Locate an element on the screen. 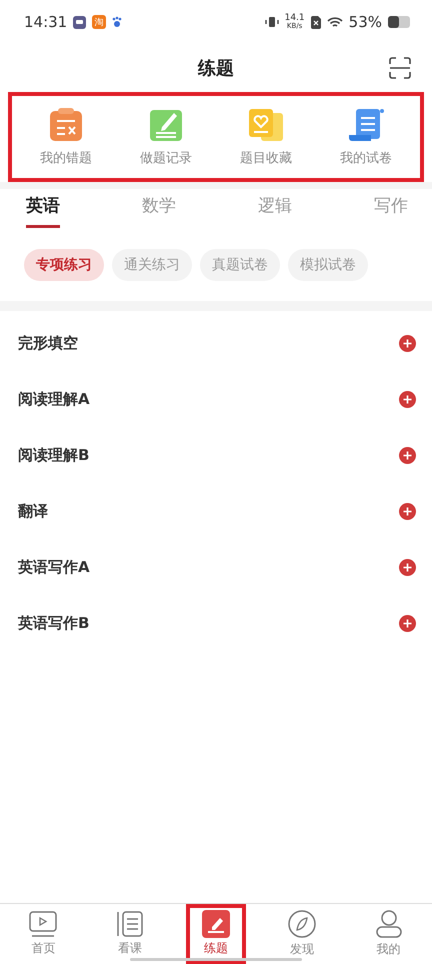 The height and width of the screenshot is (964, 432). practice-filter: 通关练习 is located at coordinates (152, 265).